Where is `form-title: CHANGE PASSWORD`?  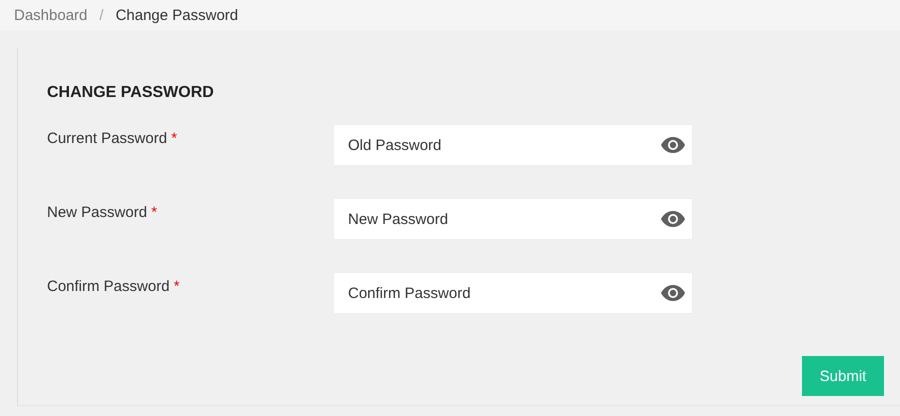 form-title: CHANGE PASSWORD is located at coordinates (131, 93).